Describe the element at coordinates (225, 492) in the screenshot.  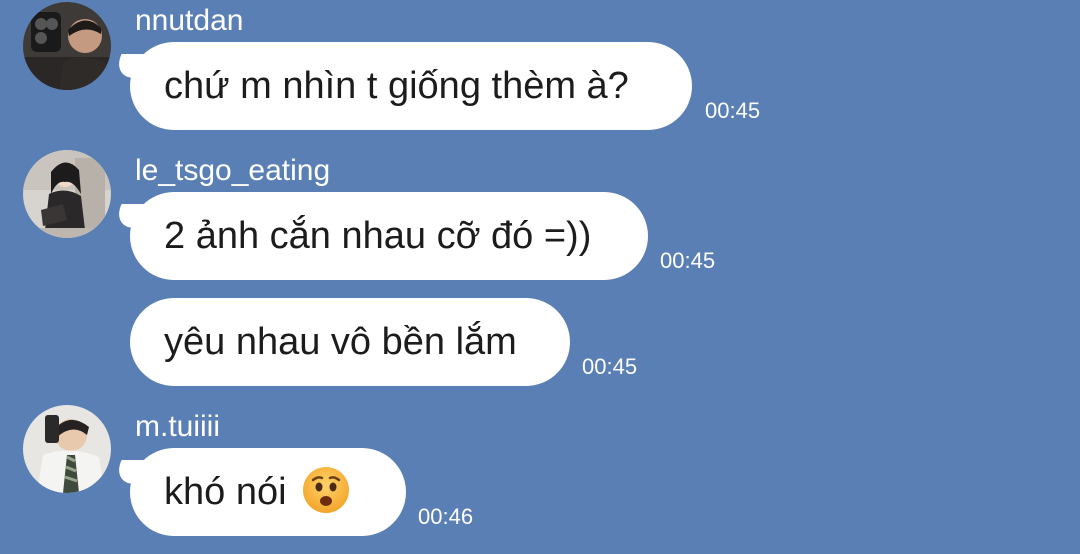
I see `message-text: khó nói` at that location.